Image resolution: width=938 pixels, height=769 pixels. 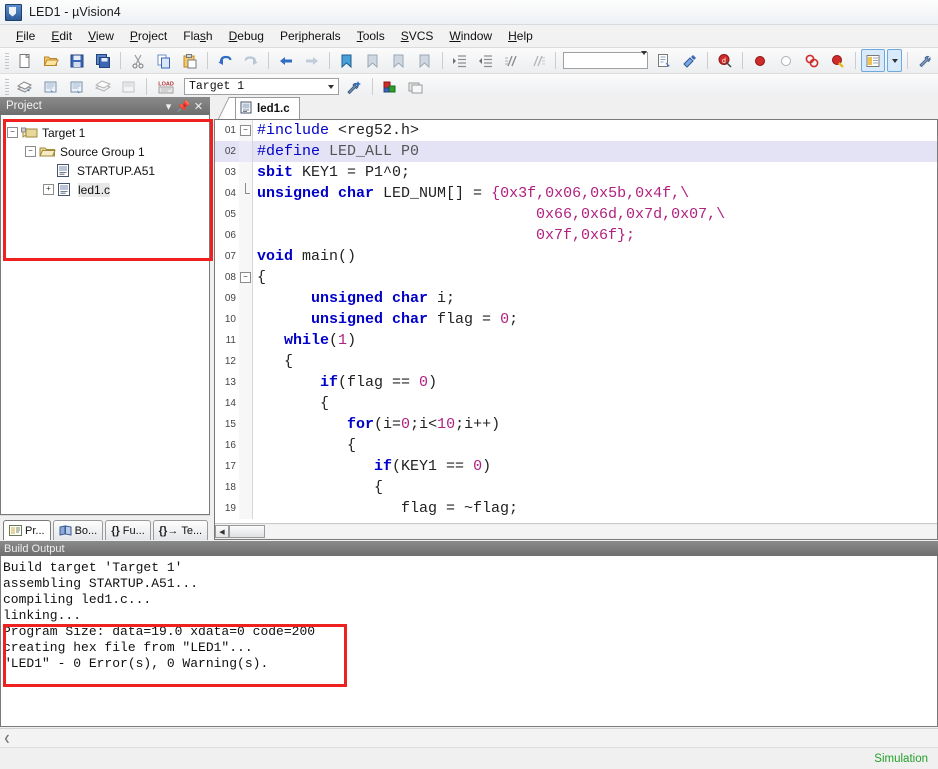 I want to click on code-line: 05 0x66,0x6d,0x7d,0x07,\, so click(x=576, y=214).